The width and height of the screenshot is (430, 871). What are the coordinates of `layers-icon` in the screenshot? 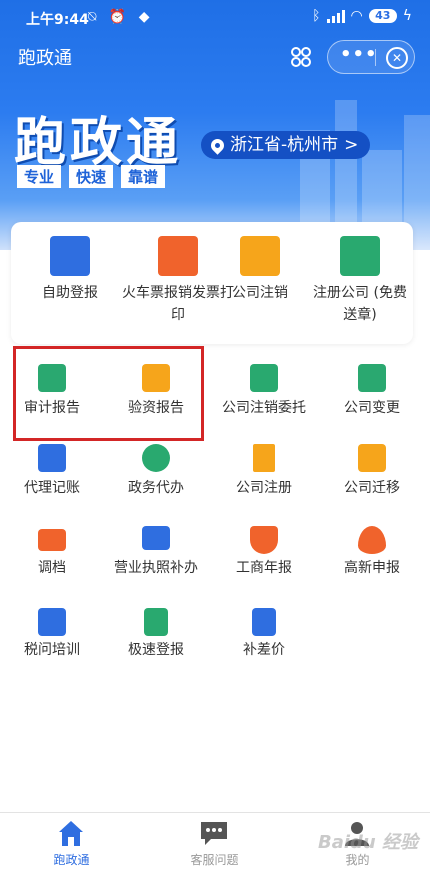 It's located at (52, 622).